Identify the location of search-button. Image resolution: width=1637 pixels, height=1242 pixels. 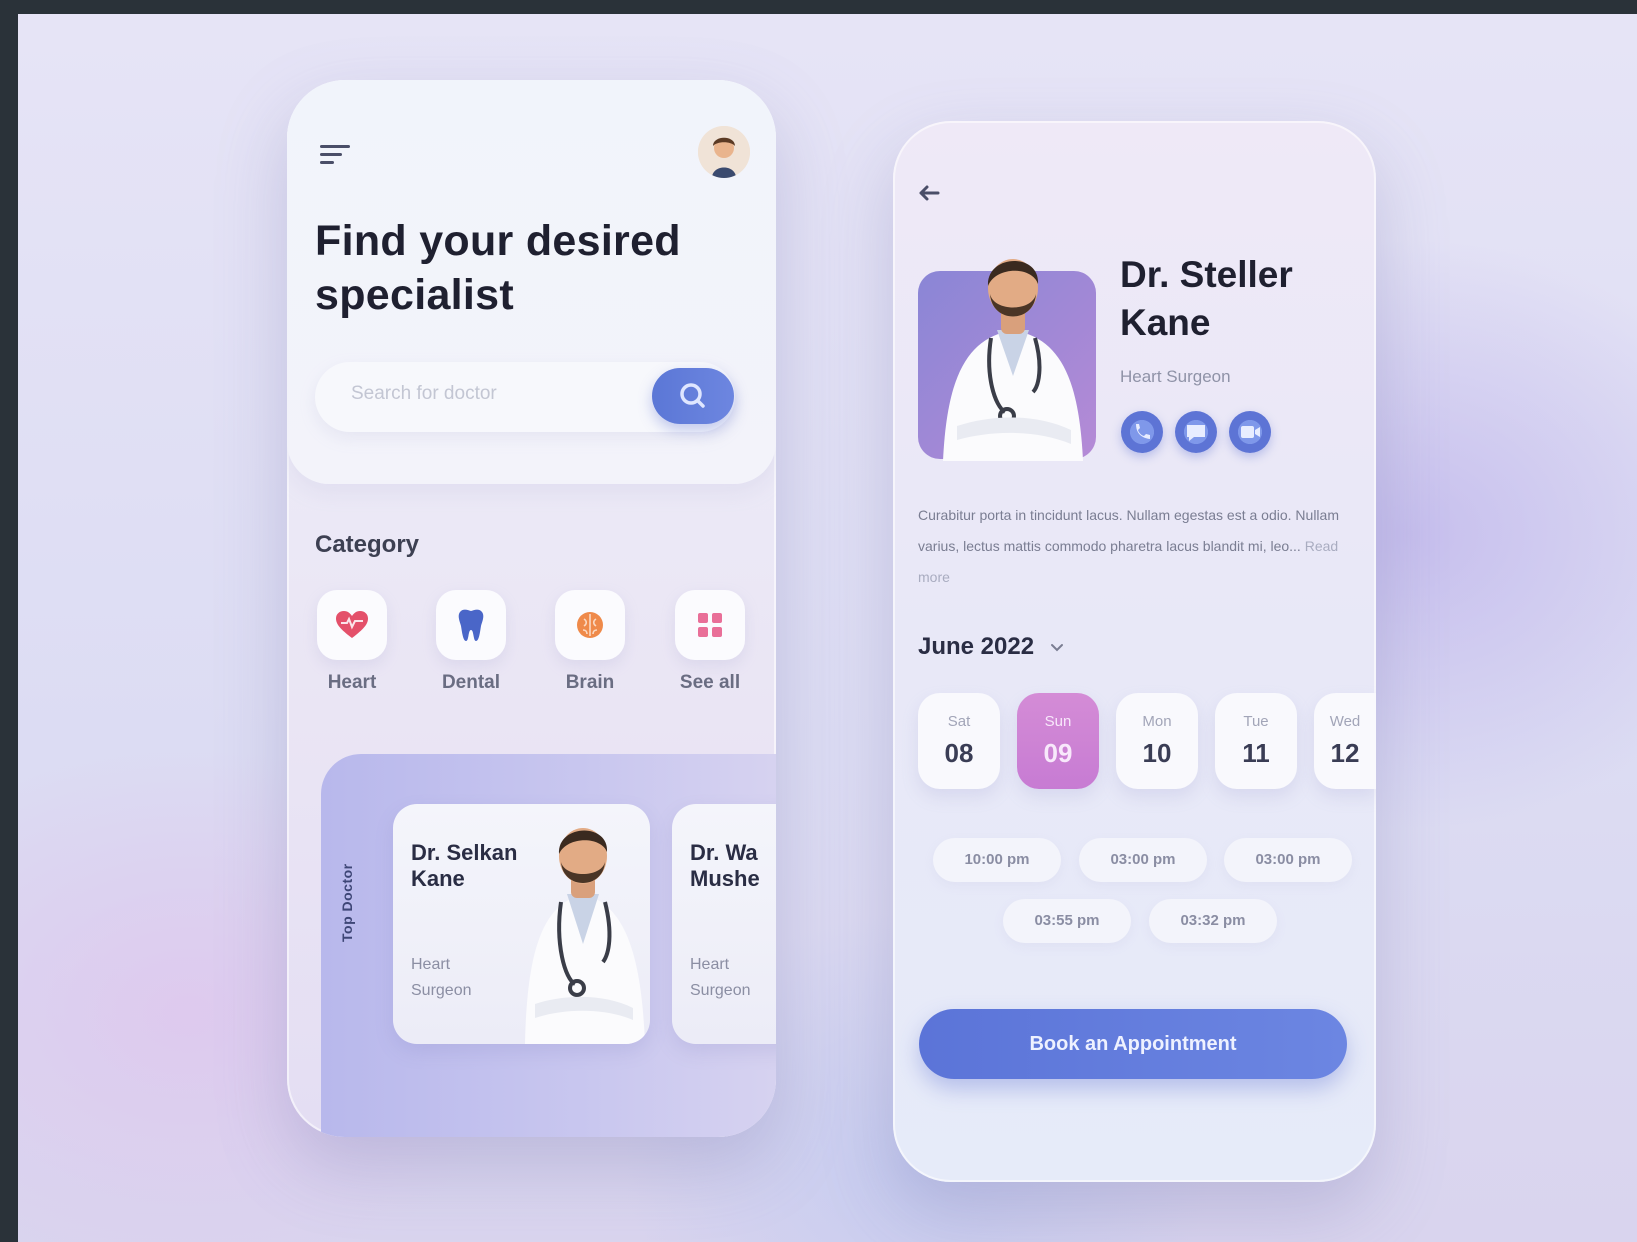
(693, 396).